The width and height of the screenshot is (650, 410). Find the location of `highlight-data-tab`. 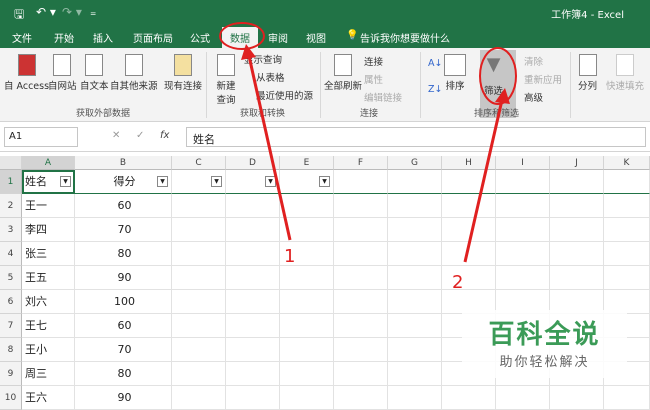

highlight-data-tab is located at coordinates (242, 36).